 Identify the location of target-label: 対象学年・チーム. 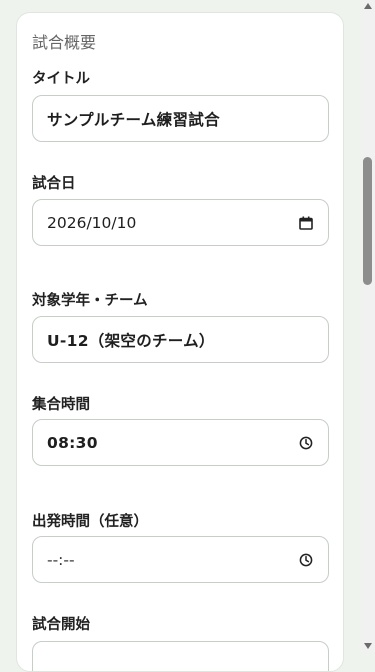
(90, 301).